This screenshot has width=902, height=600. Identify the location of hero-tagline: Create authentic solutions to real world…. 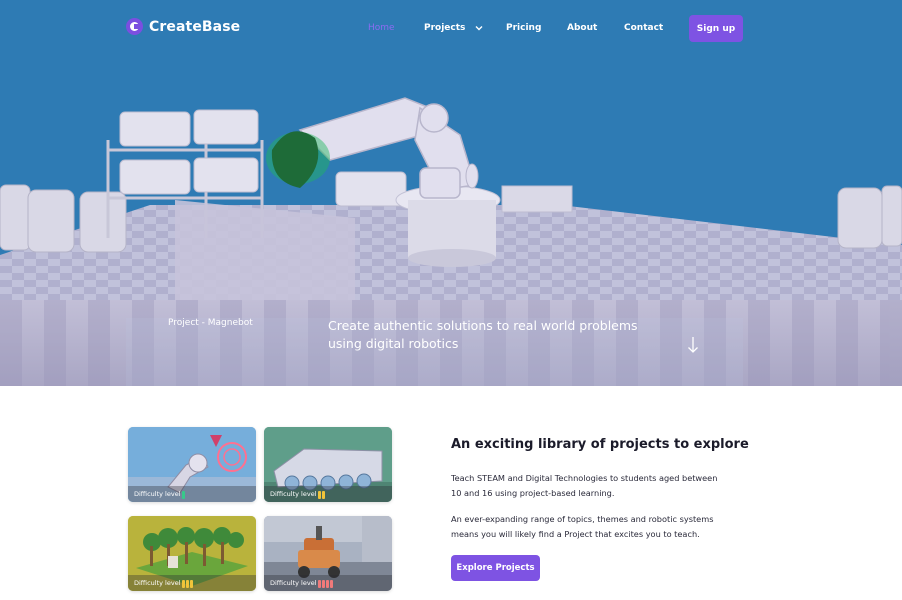
(483, 334).